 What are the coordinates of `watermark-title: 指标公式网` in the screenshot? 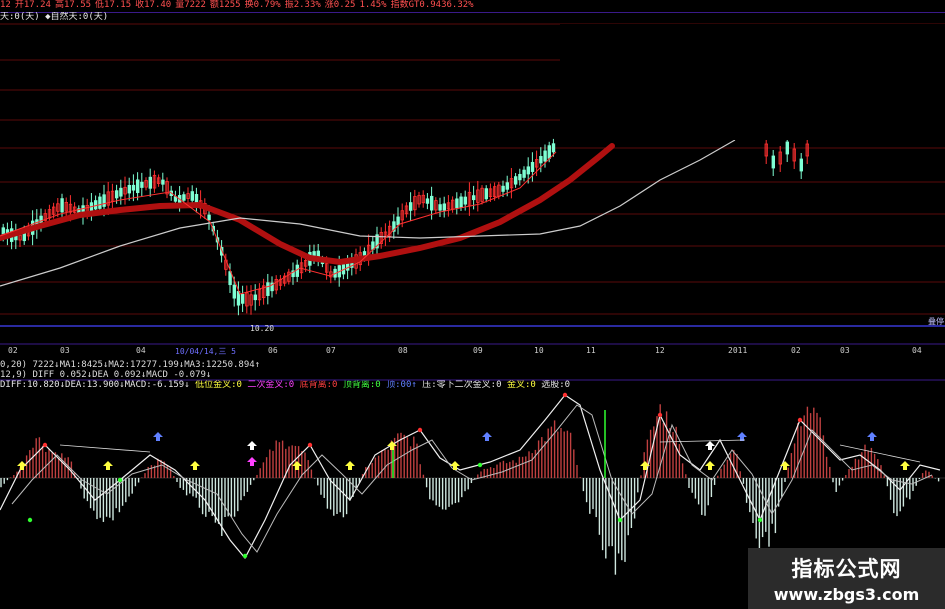 It's located at (846, 569).